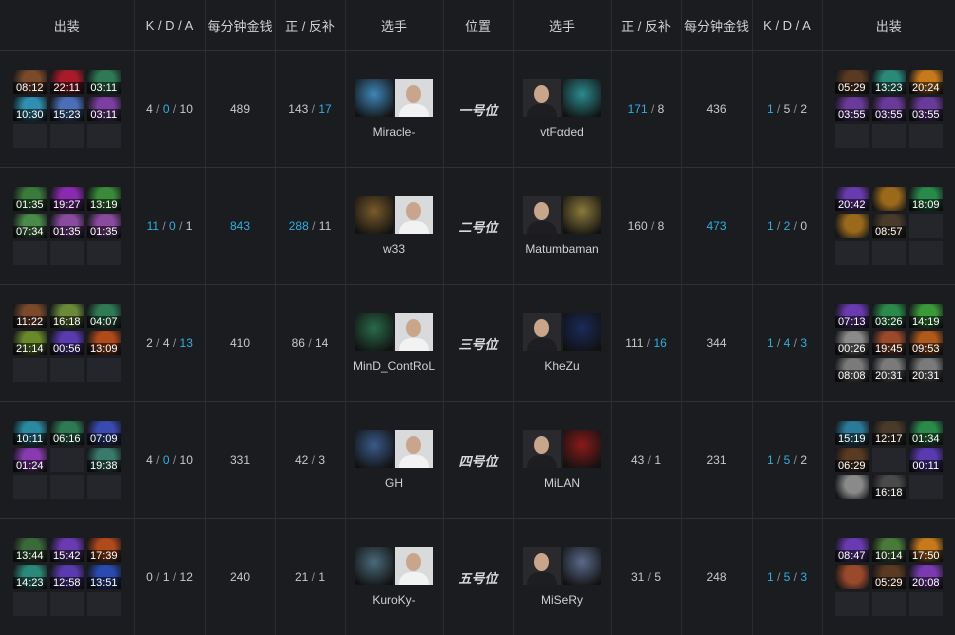 The image size is (955, 635). I want to click on gpm-cell-left: 331, so click(240, 460).